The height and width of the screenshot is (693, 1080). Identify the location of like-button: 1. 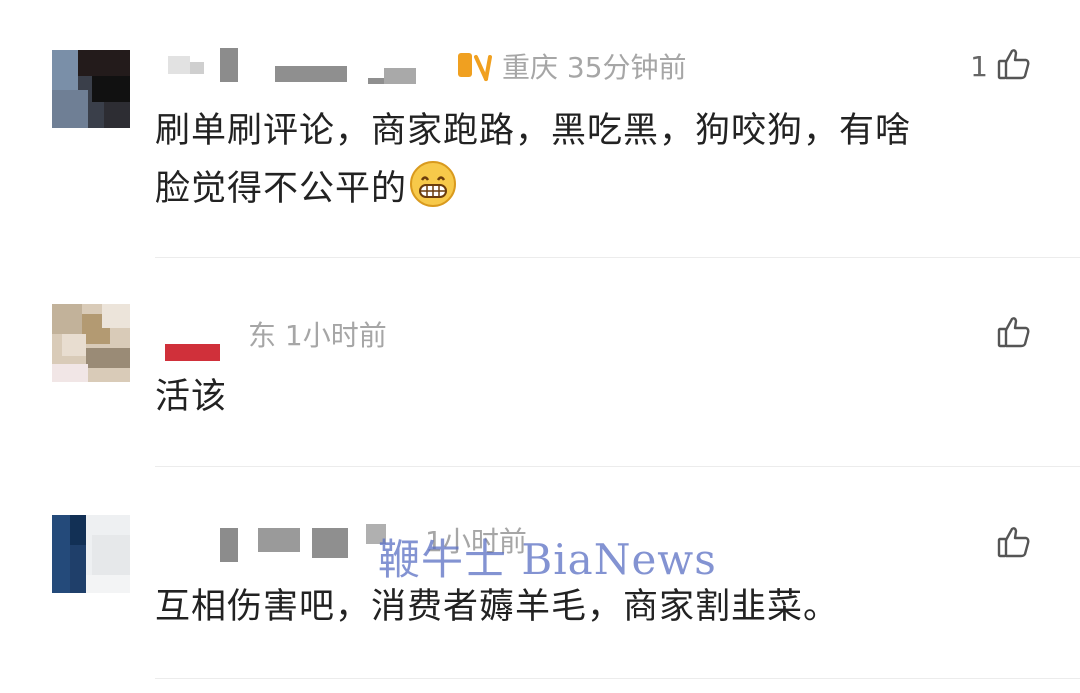
(1001, 66).